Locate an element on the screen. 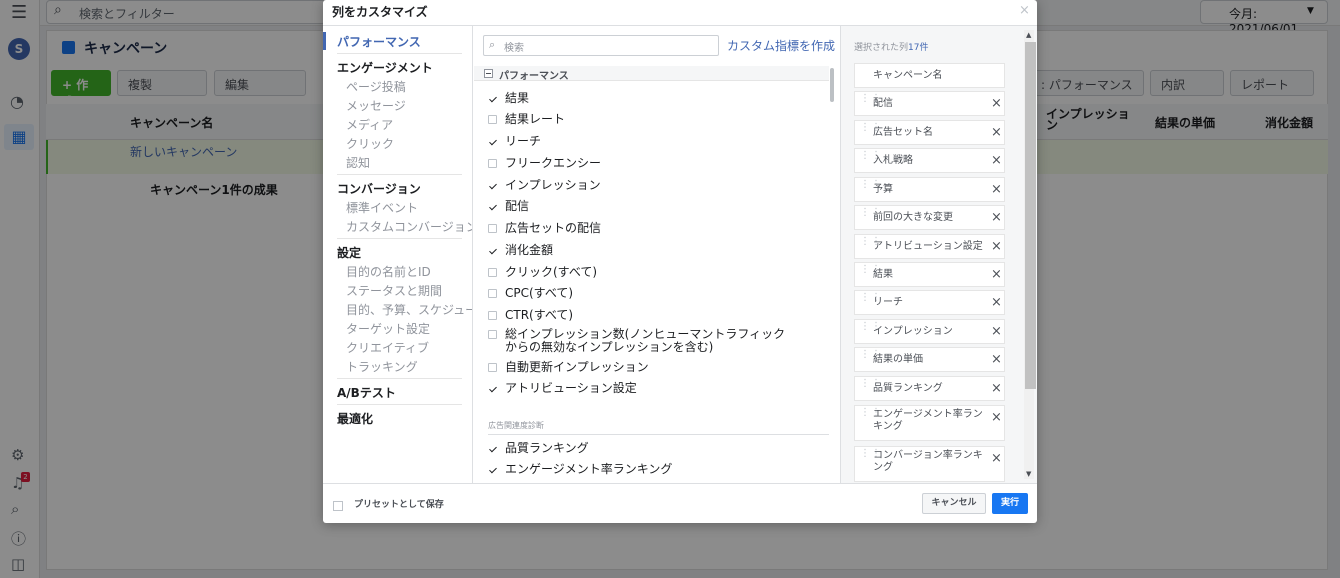  metric-row-delivery: 配信 is located at coordinates (653, 207).